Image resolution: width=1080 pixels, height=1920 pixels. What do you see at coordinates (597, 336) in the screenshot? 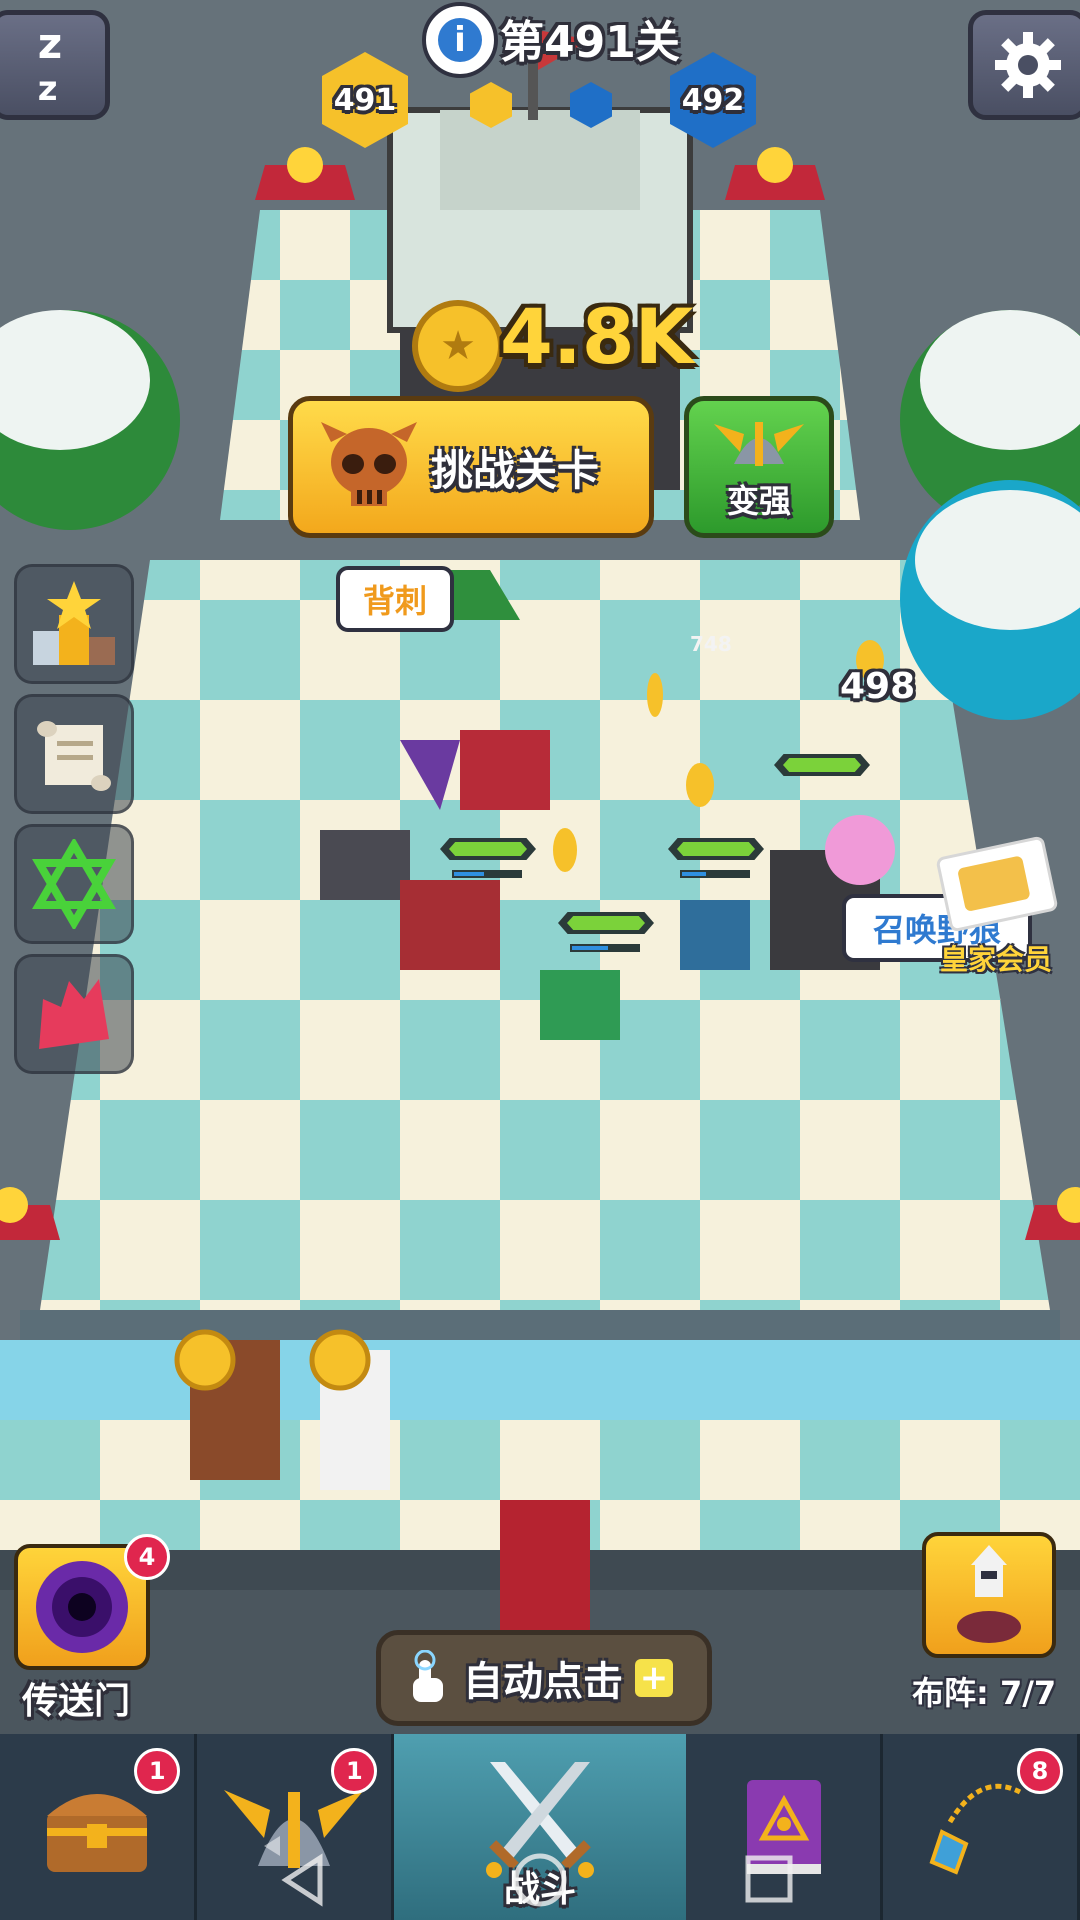
I see `coin-reward-amount: 4.8K` at bounding box center [597, 336].